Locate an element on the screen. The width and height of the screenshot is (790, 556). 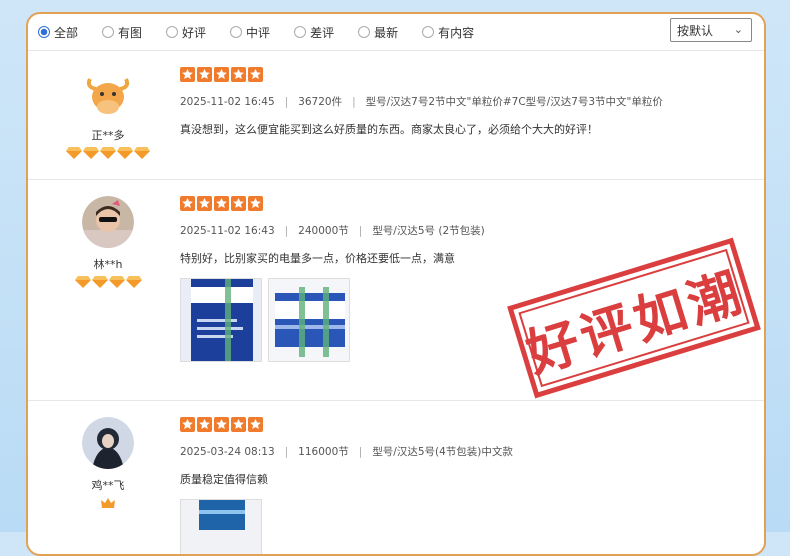
review-text: 质量稳定值得信赖 is located at coordinates (224, 479).